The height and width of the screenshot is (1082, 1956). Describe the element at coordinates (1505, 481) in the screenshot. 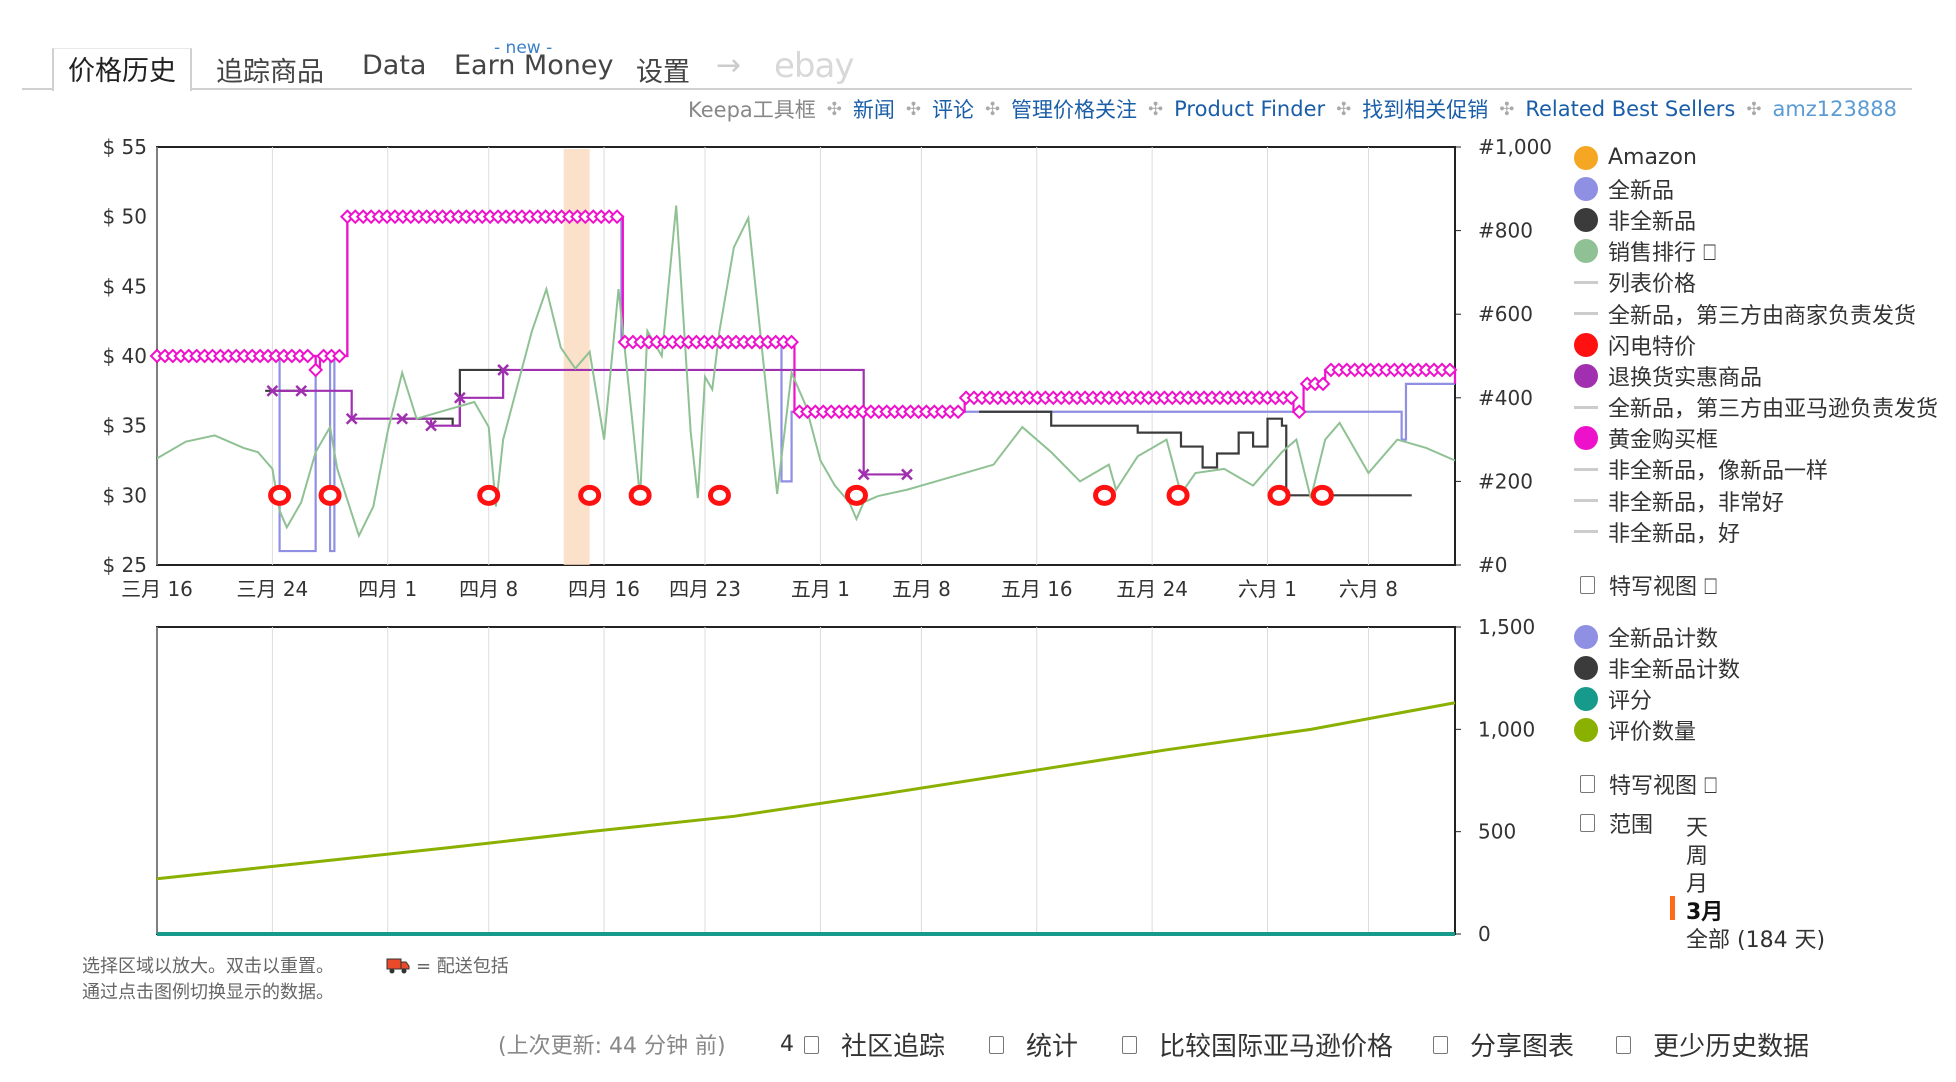

I see `y2-tick-label: #200` at that location.